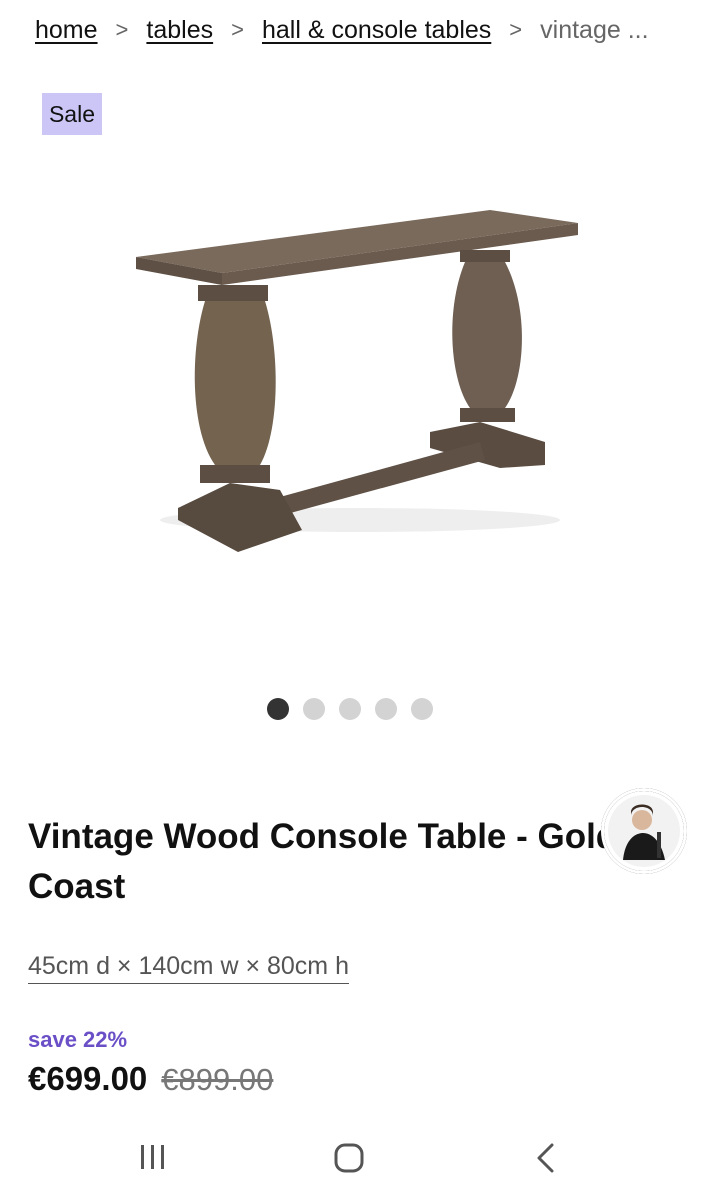 This screenshot has width=703, height=1200. Describe the element at coordinates (349, 1158) in the screenshot. I see `home-icon` at that location.